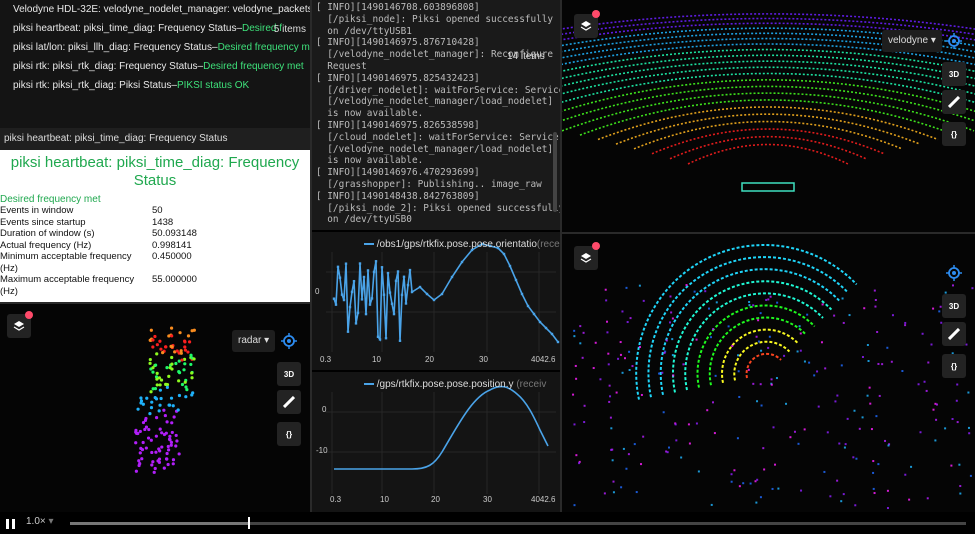 The image size is (975, 534). I want to click on pause-button, so click(11, 523).